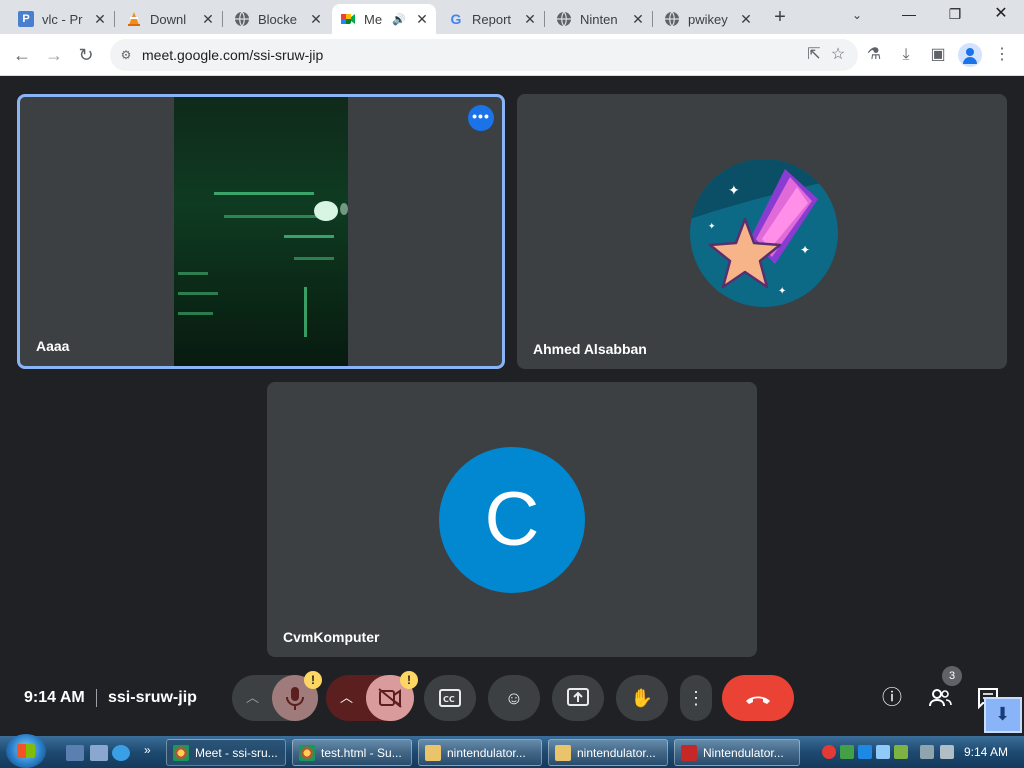 The height and width of the screenshot is (768, 1024). I want to click on minimize-button: —, so click(909, 15).